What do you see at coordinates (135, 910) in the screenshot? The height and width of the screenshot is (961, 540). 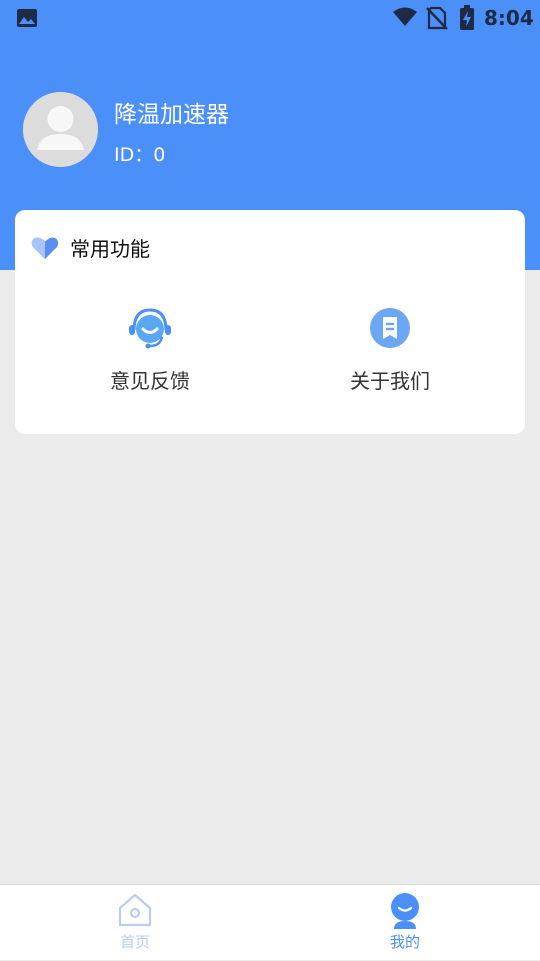 I see `home-icon` at bounding box center [135, 910].